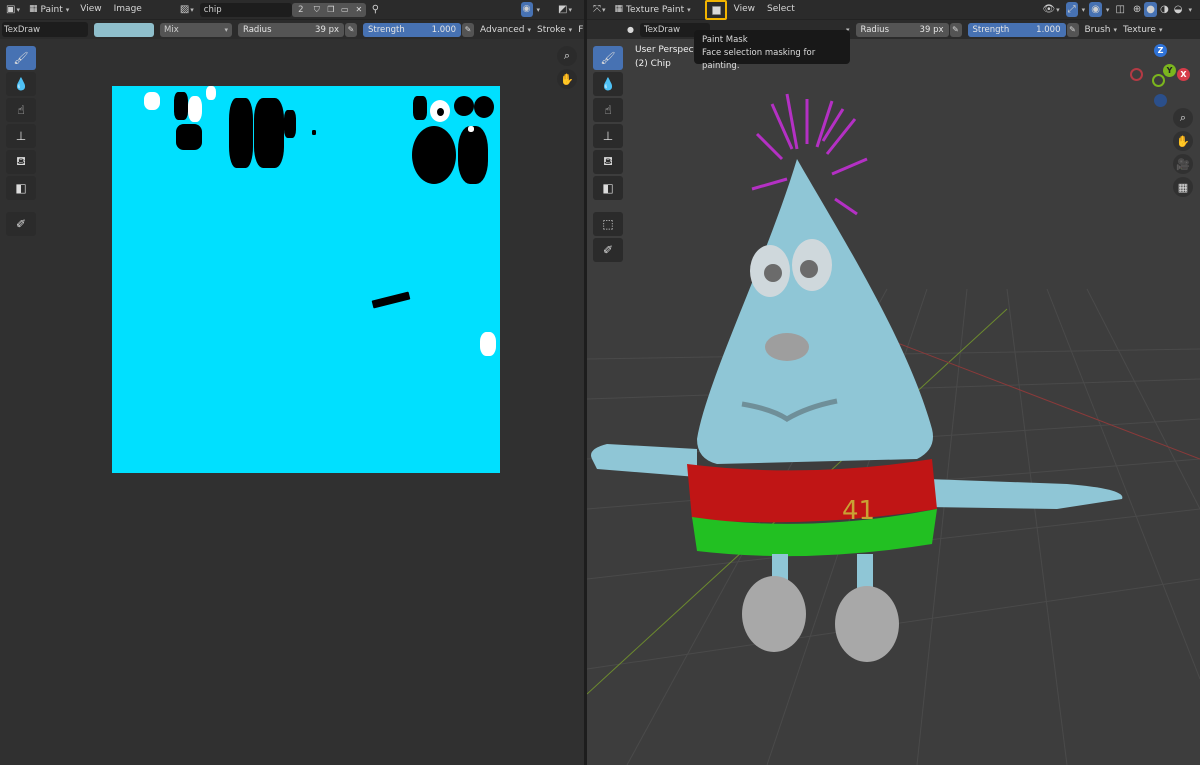 The image size is (1200, 765). I want to click on image-users-count: 2, so click(300, 9).